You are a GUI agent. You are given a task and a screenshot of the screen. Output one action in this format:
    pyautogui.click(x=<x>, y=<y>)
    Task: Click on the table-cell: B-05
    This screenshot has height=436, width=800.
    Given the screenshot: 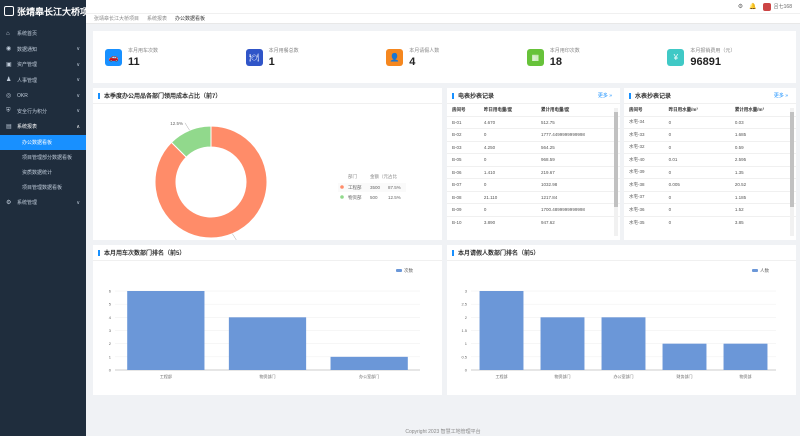 What is the action you would take?
    pyautogui.click(x=463, y=159)
    